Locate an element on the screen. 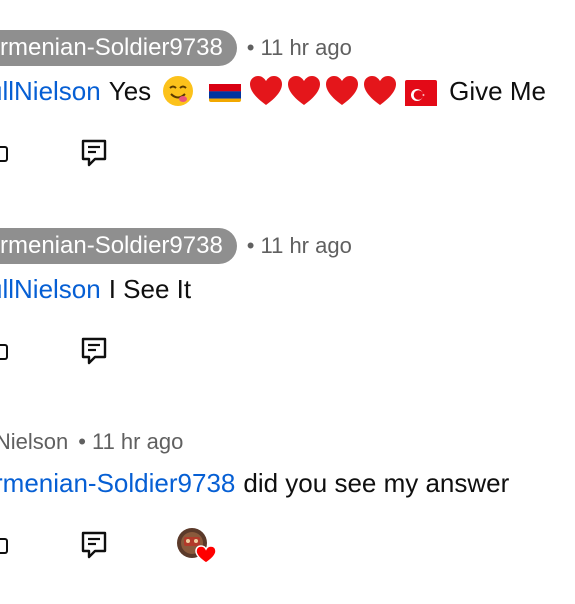 This screenshot has height=604, width=575. smiling-face-emoji-icon is located at coordinates (178, 91).